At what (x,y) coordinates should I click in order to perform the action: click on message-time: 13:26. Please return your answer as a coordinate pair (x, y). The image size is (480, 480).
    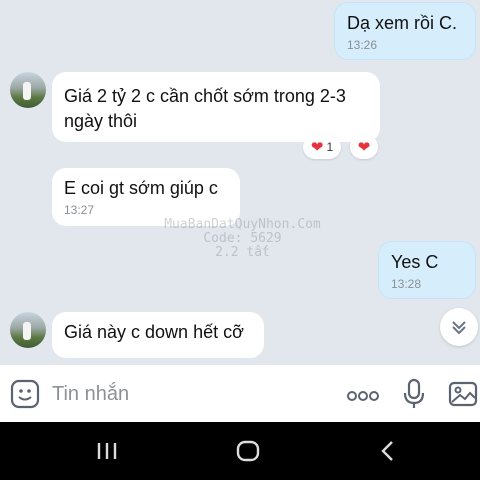
    Looking at the image, I should click on (362, 45).